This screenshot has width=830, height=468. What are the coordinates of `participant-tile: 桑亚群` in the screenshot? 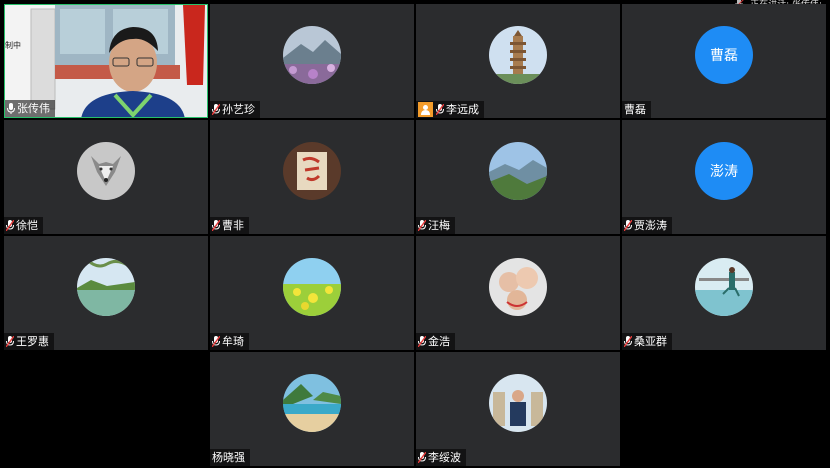 It's located at (724, 293).